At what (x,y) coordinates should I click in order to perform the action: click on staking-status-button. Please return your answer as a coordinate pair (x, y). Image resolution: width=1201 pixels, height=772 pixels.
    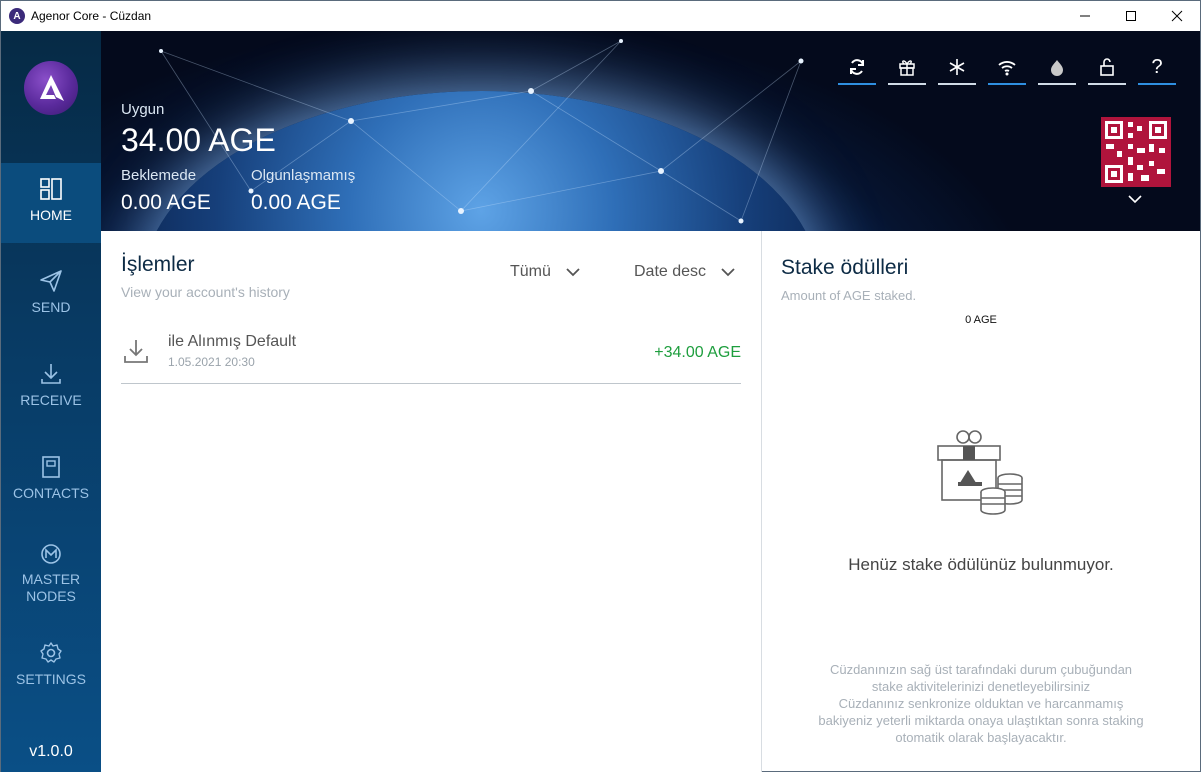
    Looking at the image, I should click on (957, 68).